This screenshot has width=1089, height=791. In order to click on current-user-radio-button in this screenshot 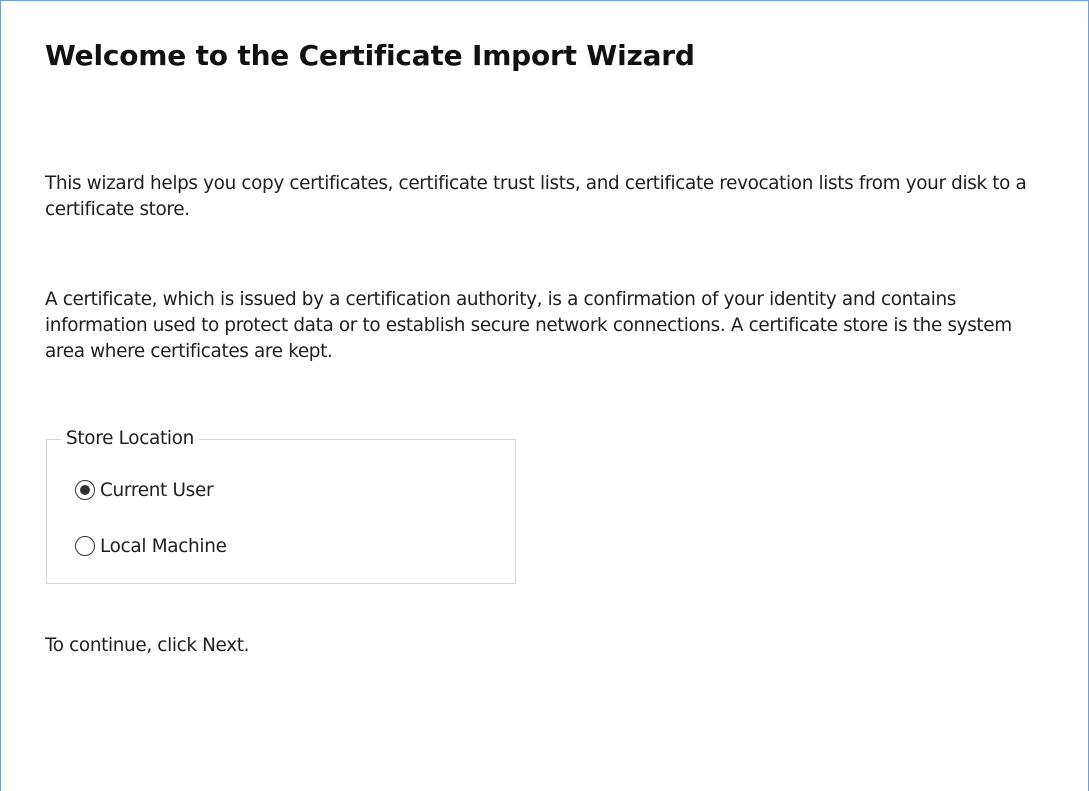, I will do `click(85, 490)`.